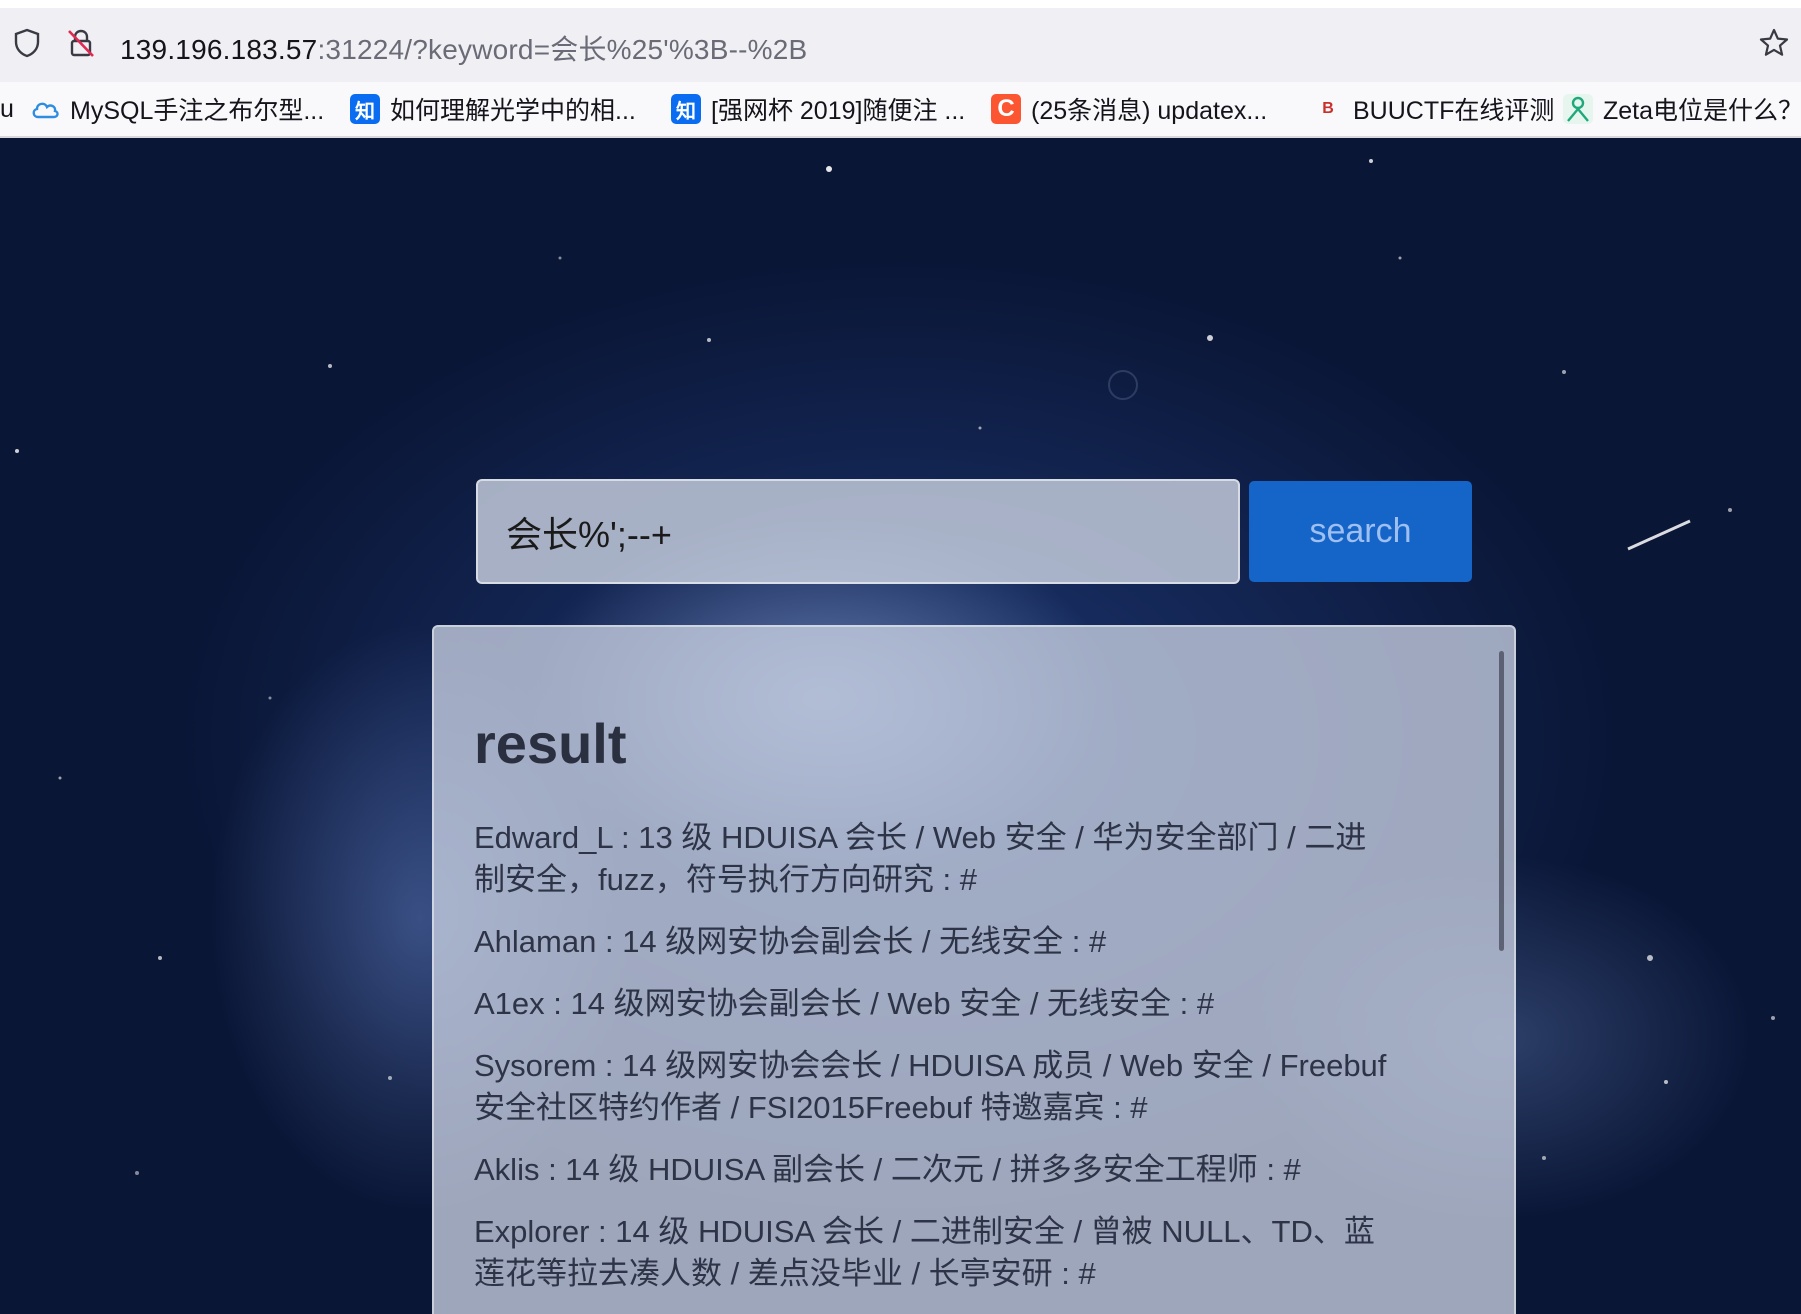 Image resolution: width=1801 pixels, height=1314 pixels. What do you see at coordinates (27, 43) in the screenshot?
I see `shield-icon` at bounding box center [27, 43].